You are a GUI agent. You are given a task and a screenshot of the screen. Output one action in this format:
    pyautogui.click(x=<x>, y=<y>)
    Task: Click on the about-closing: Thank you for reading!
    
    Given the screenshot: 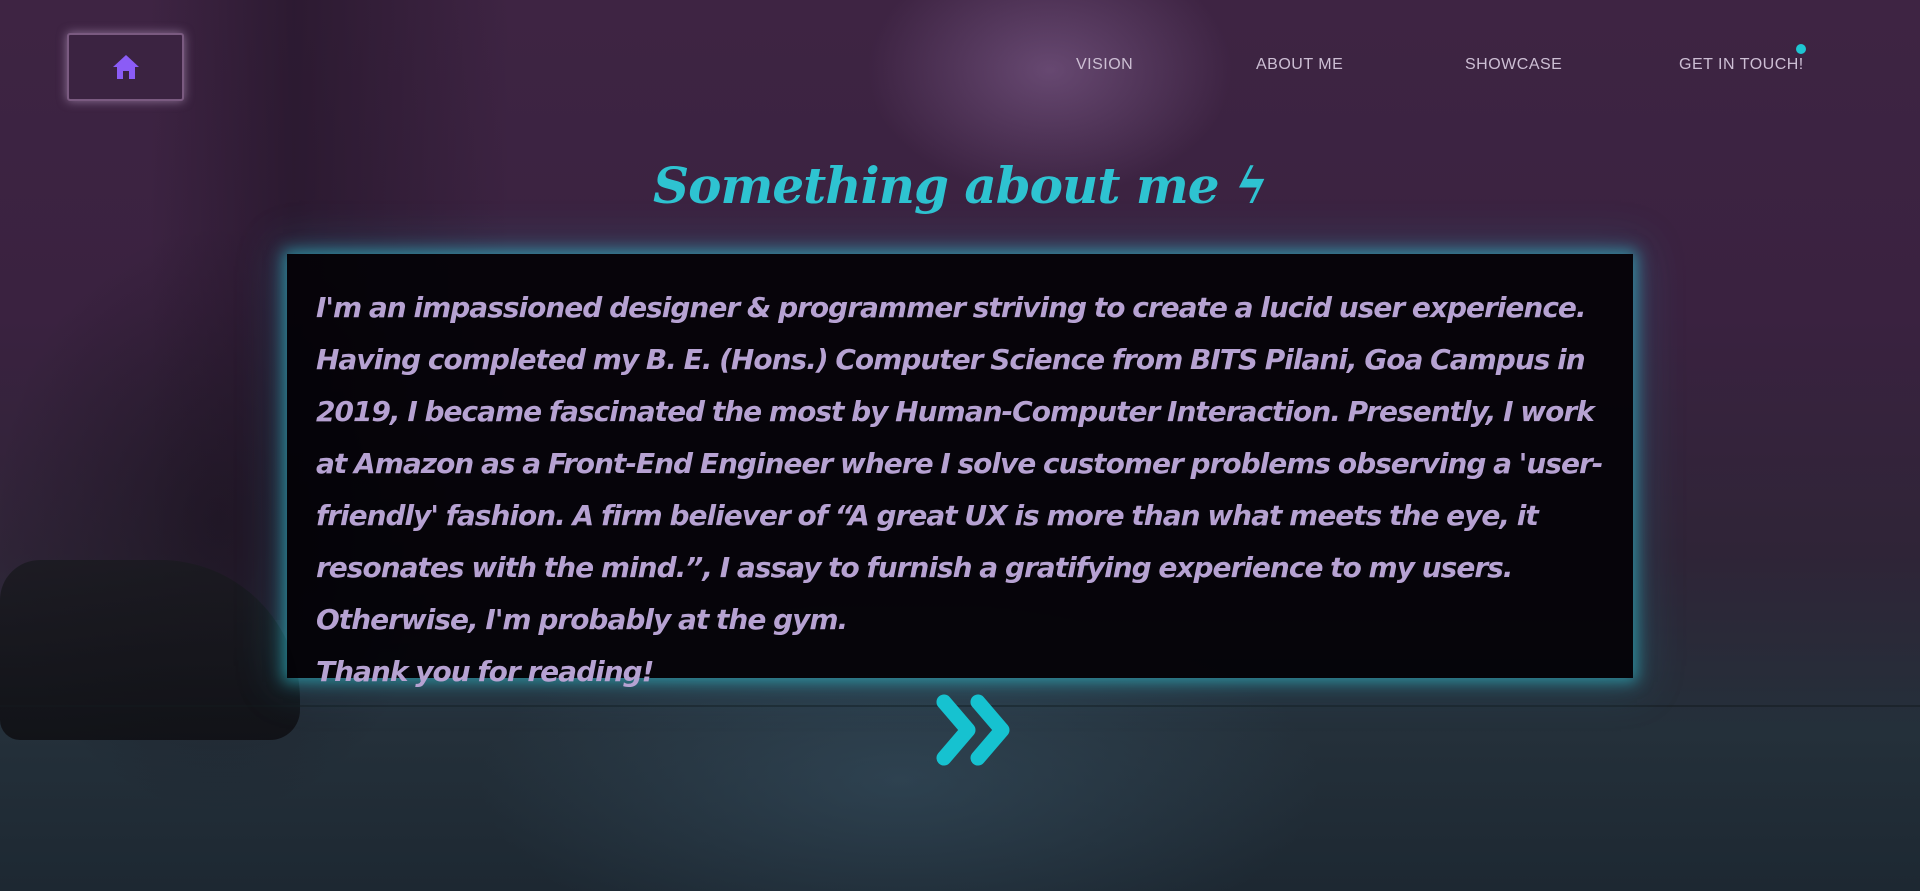 What is the action you would take?
    pyautogui.click(x=485, y=671)
    